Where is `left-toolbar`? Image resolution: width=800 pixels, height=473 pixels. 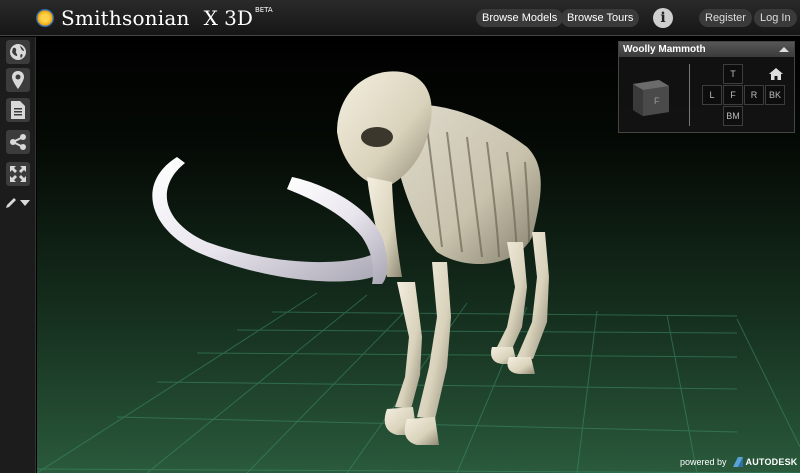 left-toolbar is located at coordinates (18, 255).